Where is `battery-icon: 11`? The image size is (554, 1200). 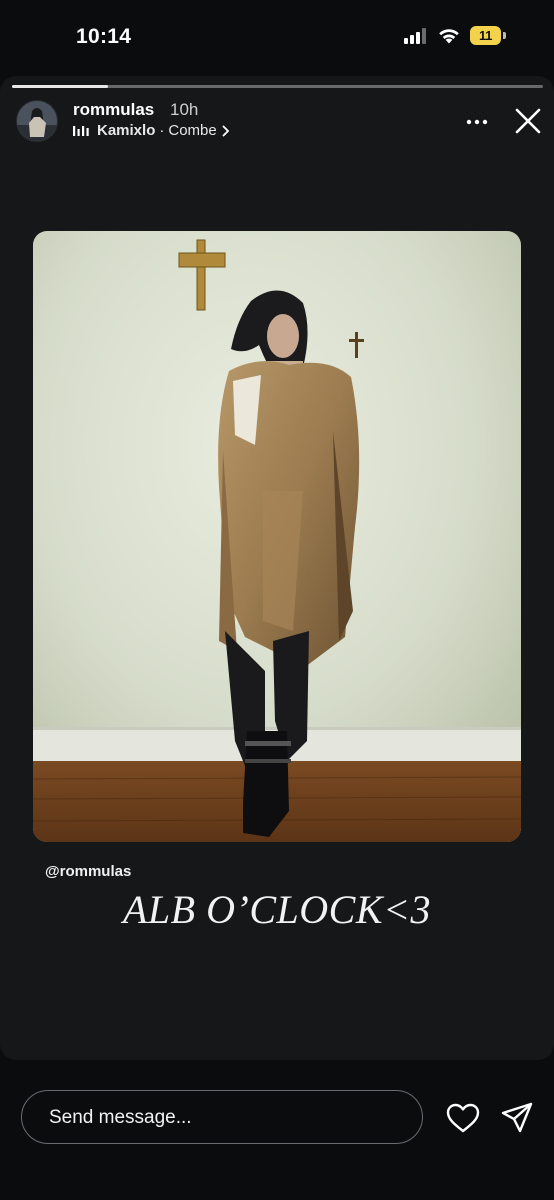 battery-icon: 11 is located at coordinates (488, 35).